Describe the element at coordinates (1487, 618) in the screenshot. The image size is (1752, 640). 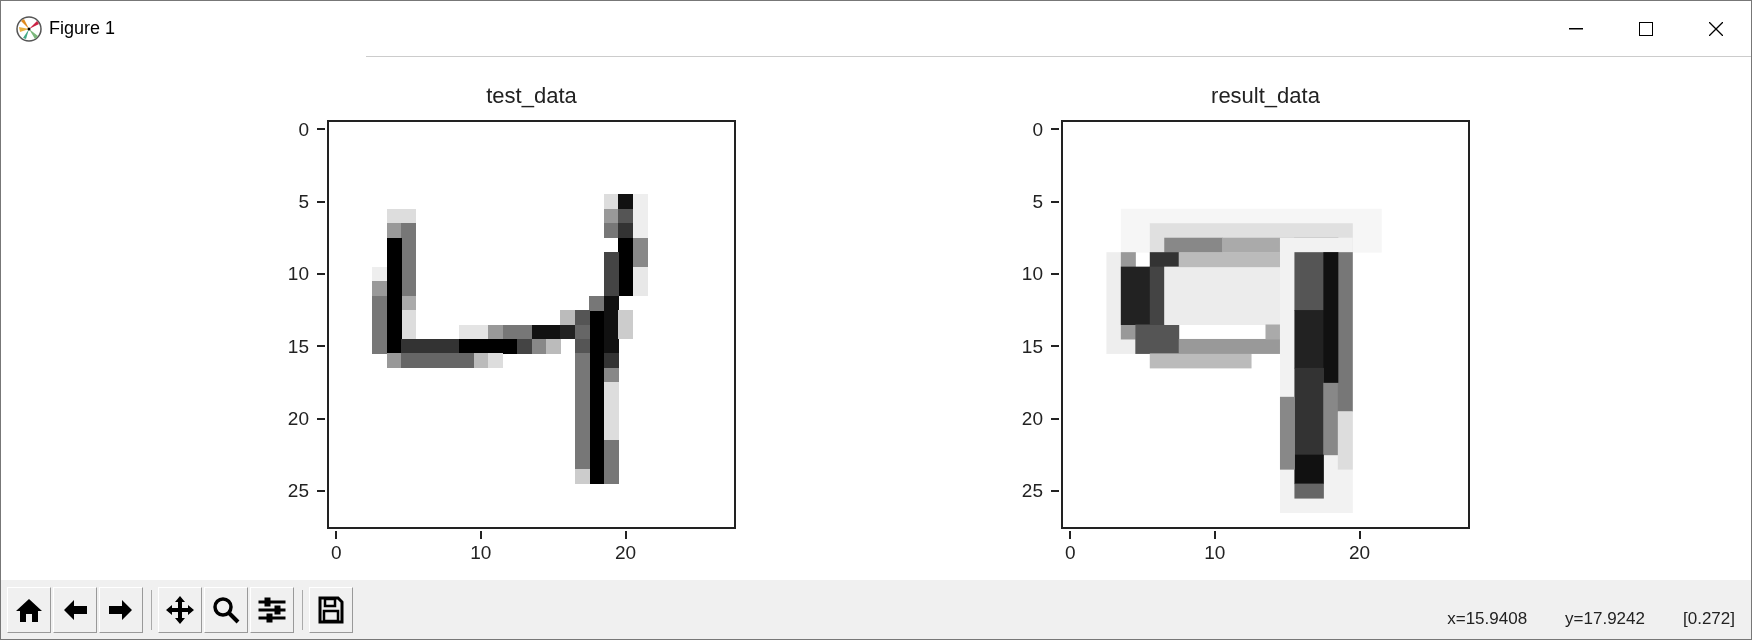
I see `cursor-x-reading: x=15.9408` at that location.